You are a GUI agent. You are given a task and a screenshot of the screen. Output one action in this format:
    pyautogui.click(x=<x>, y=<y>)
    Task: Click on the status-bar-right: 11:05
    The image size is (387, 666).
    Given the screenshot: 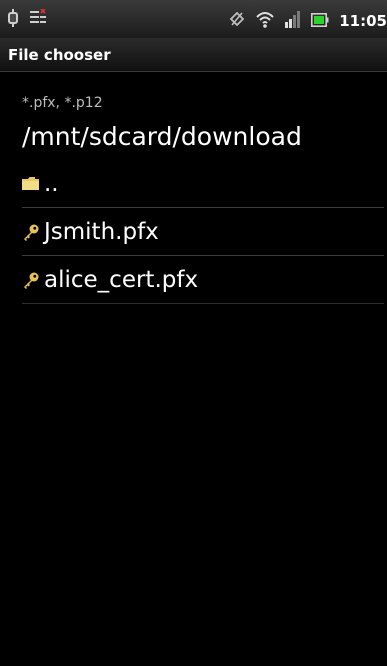 What is the action you would take?
    pyautogui.click(x=308, y=21)
    